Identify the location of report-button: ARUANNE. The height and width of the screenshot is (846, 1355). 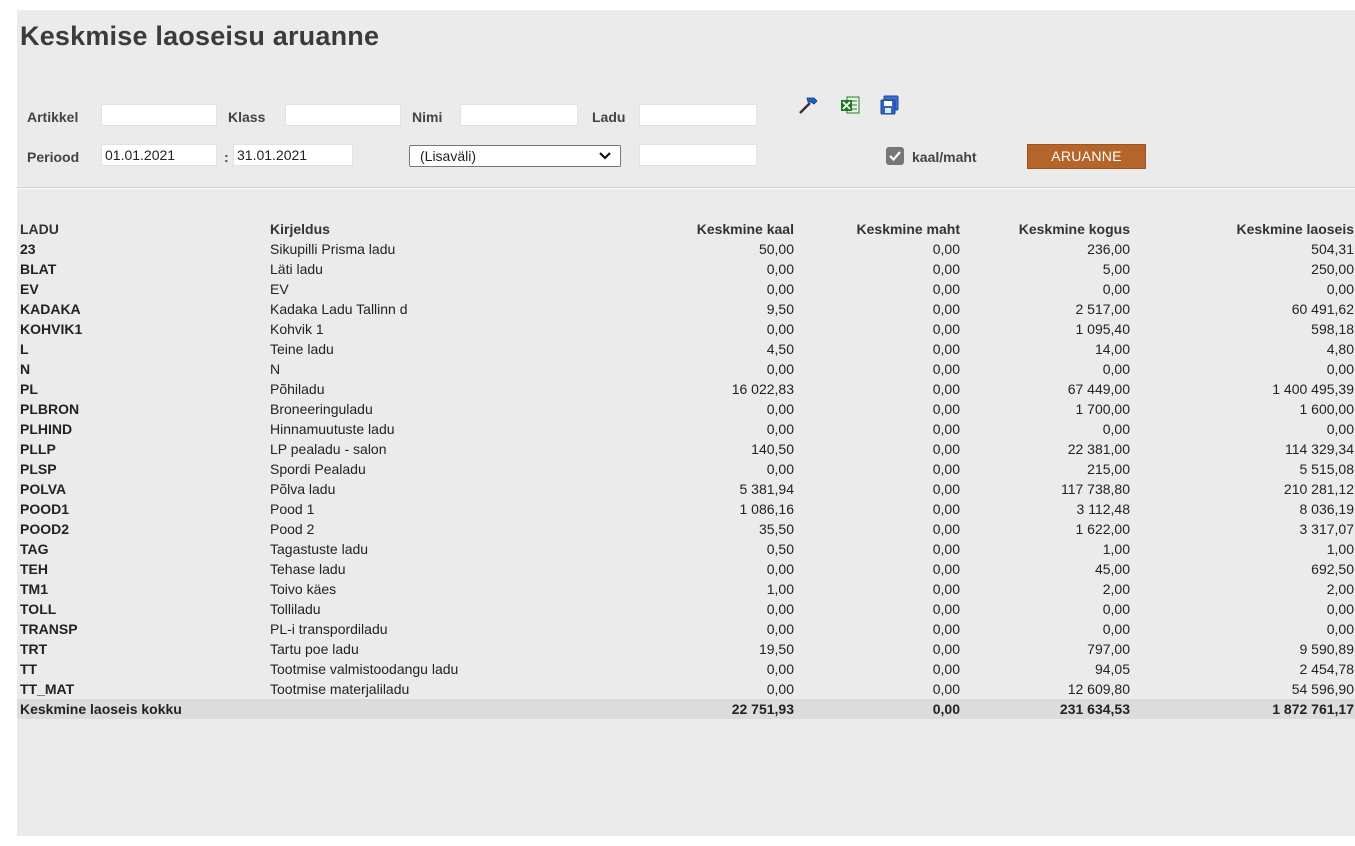
(1086, 156).